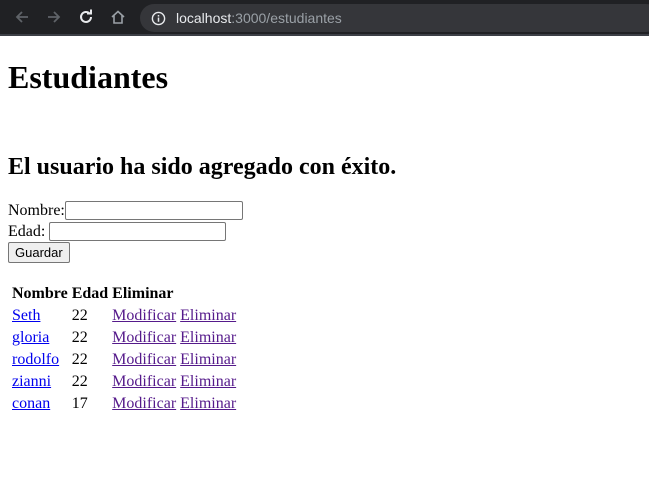 This screenshot has height=492, width=649. I want to click on table-row: zianni 22 Modificar Eliminar, so click(124, 382).